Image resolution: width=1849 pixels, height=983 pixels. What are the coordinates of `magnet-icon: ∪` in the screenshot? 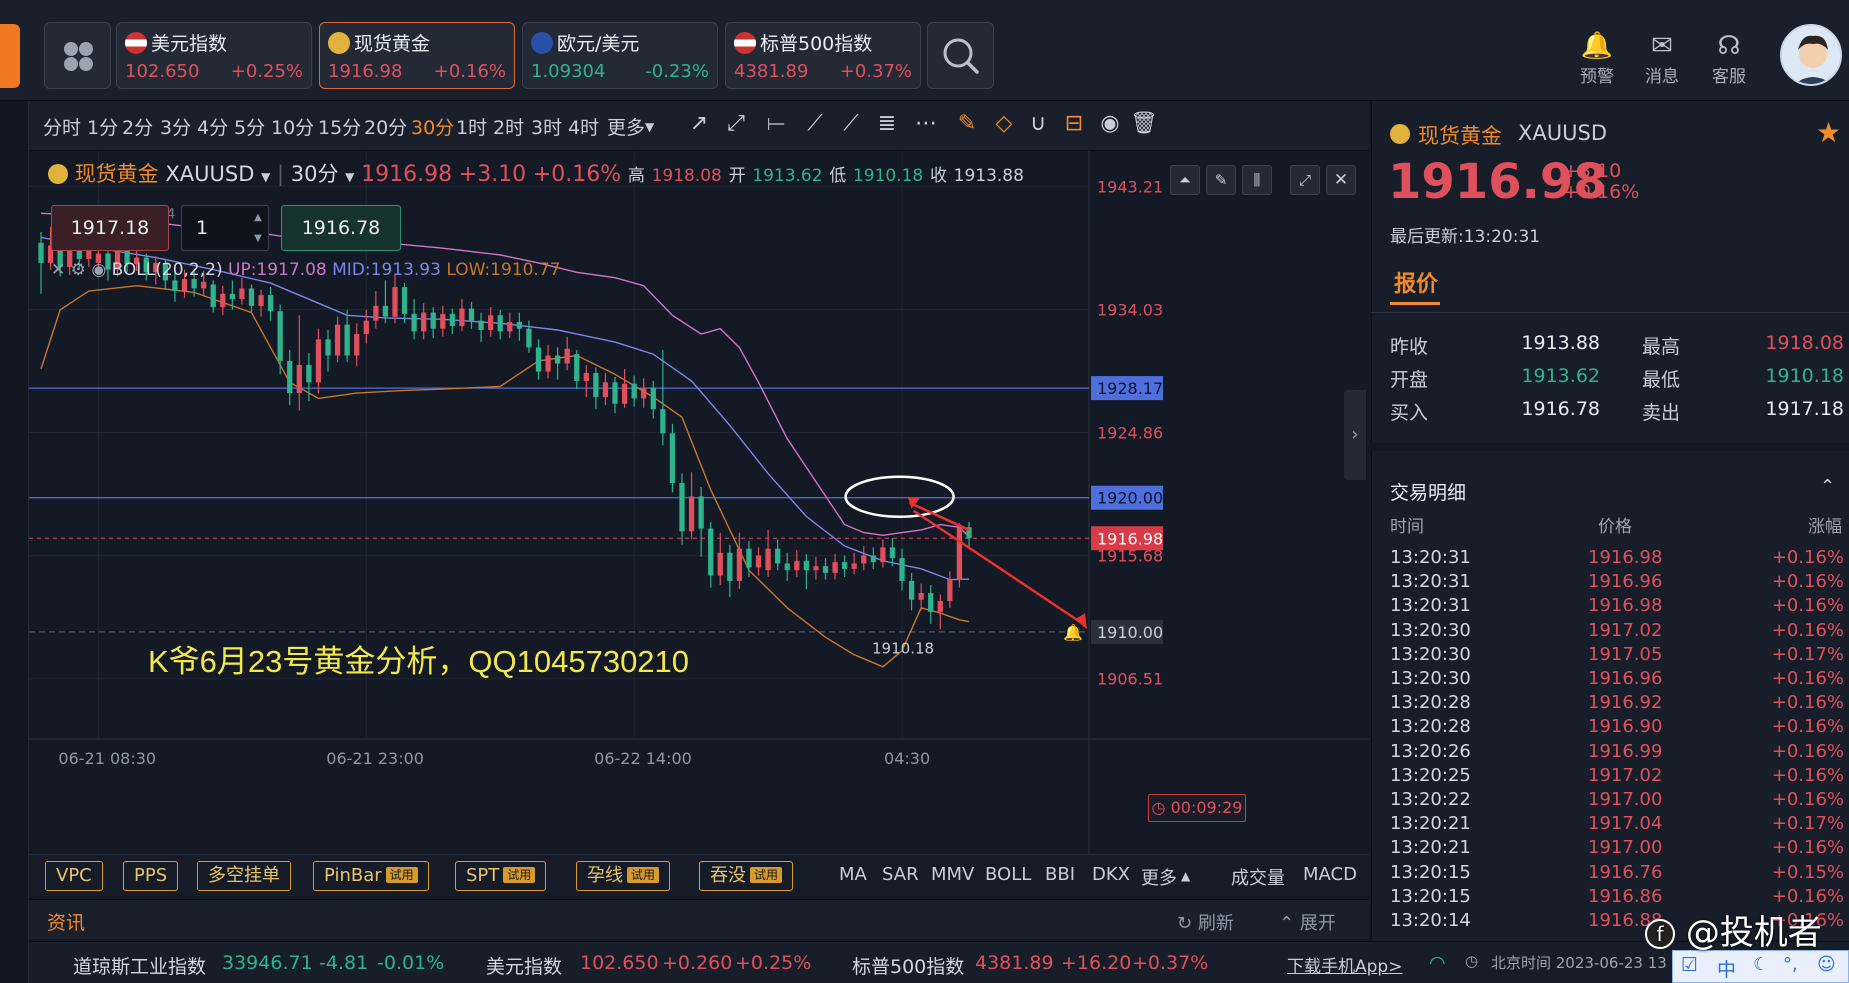 It's located at (1038, 123).